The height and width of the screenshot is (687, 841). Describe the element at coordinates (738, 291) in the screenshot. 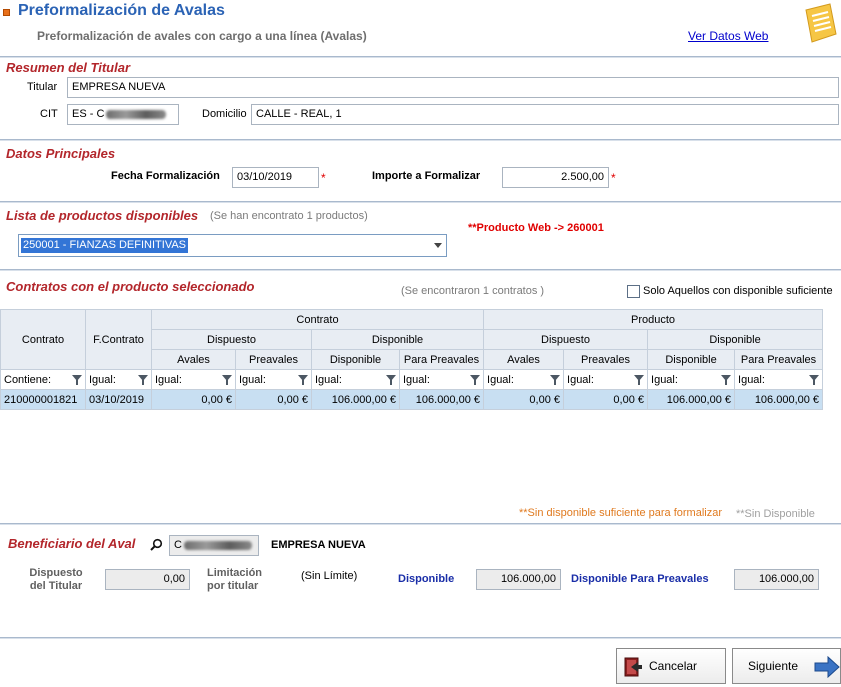

I see `solo-disponible-label: Solo Aquellos con disponible suficiente` at that location.